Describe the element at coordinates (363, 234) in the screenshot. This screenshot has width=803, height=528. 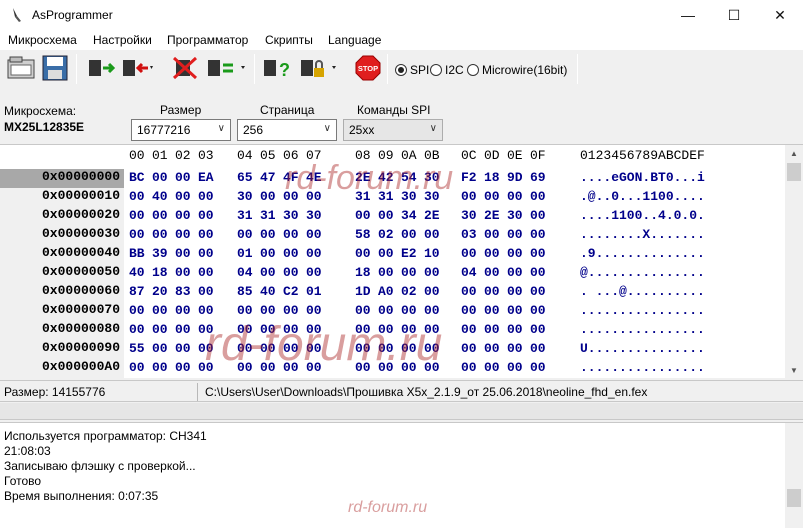
I see `hex-byte: 58` at that location.